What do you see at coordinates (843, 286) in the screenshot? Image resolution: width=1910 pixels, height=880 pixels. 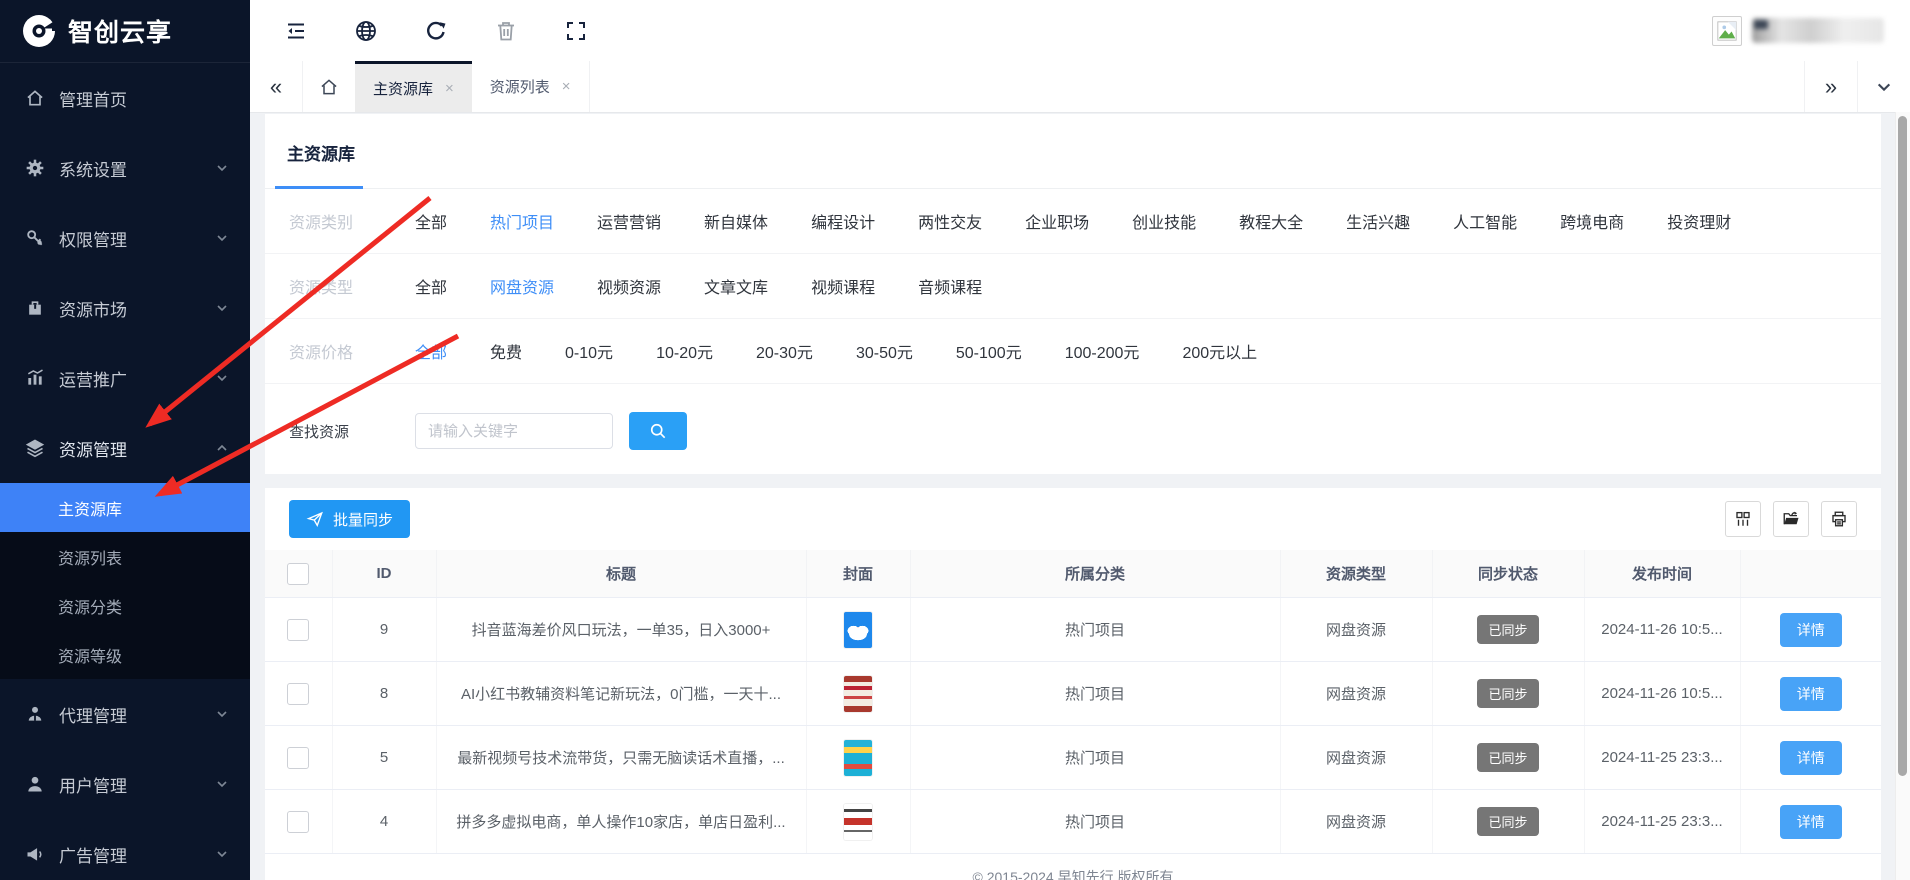 I see `filter-option: 视频课程` at bounding box center [843, 286].